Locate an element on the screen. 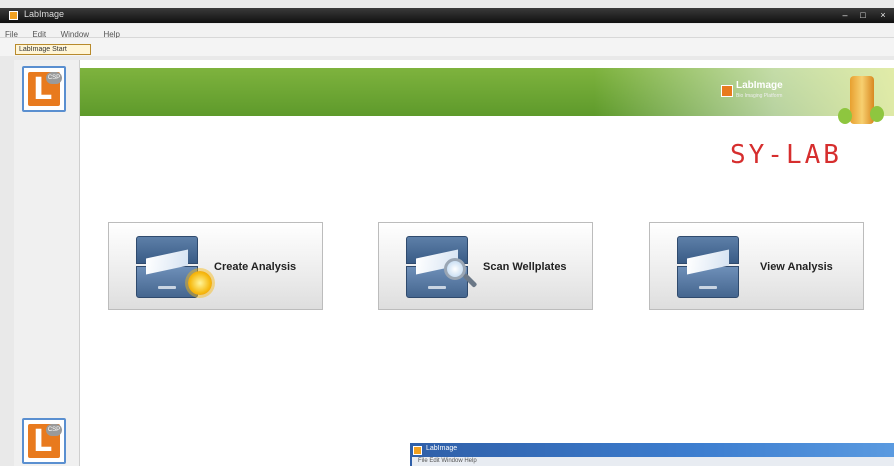 The image size is (894, 466). create-analysis-button: Create Analysis is located at coordinates (215, 266).